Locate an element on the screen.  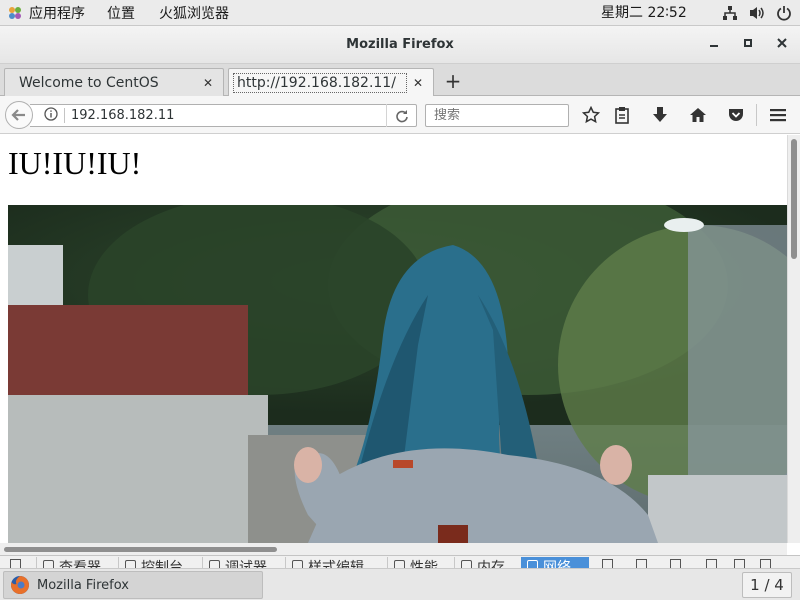
taskbar-item-firefox: Mozilla Firefox is located at coordinates (133, 585).